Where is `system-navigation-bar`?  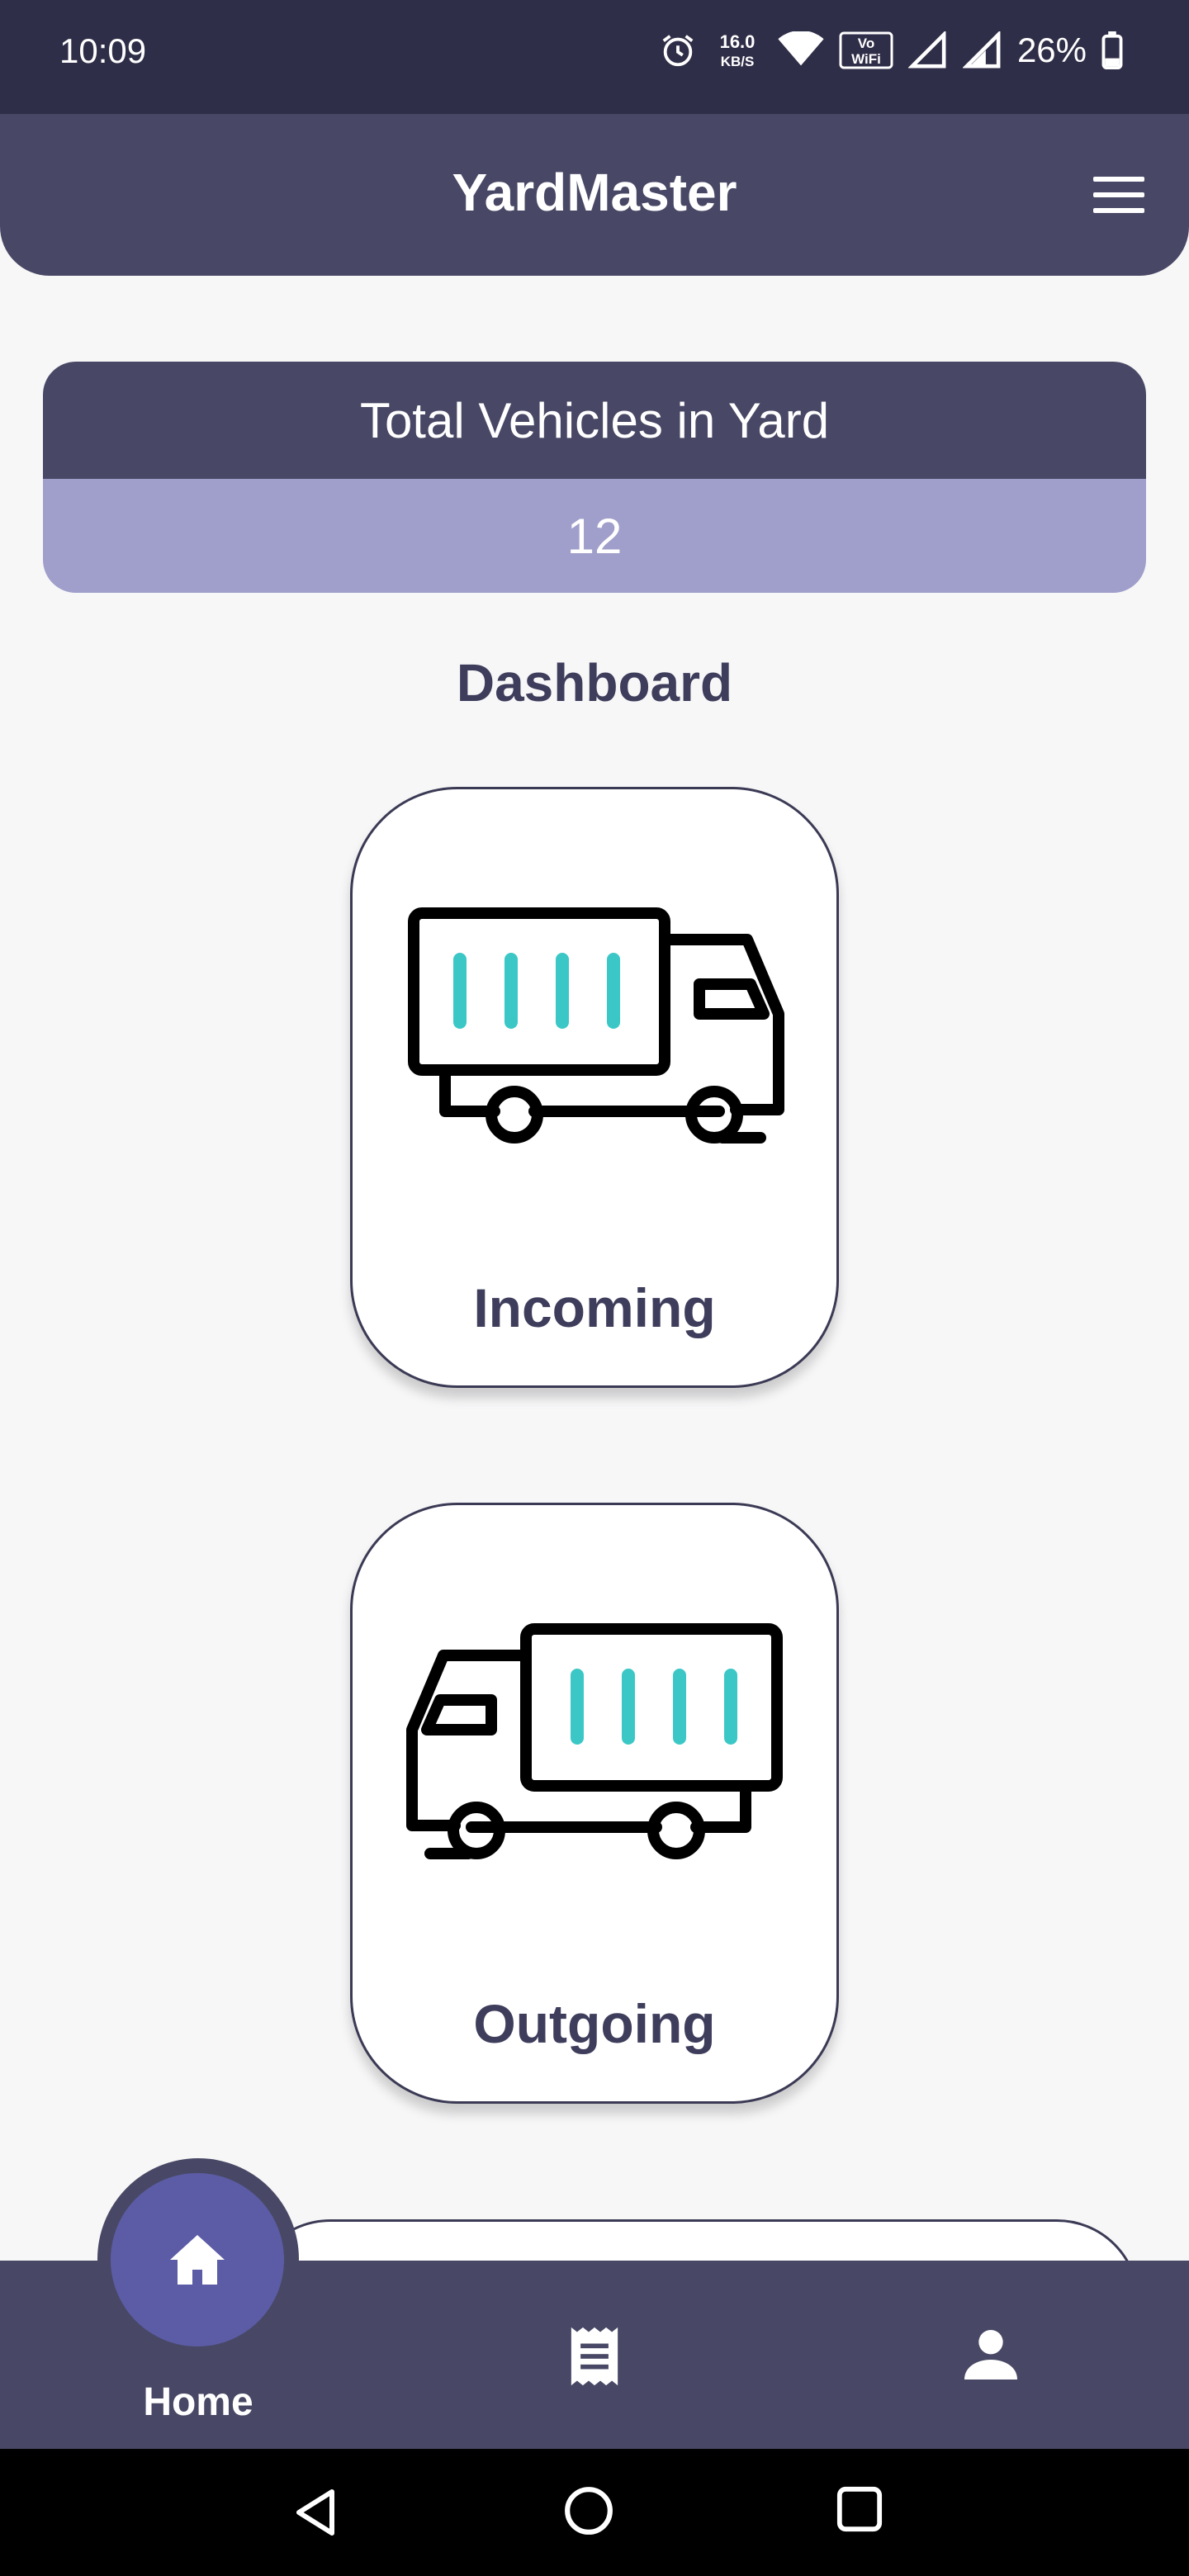 system-navigation-bar is located at coordinates (594, 2512).